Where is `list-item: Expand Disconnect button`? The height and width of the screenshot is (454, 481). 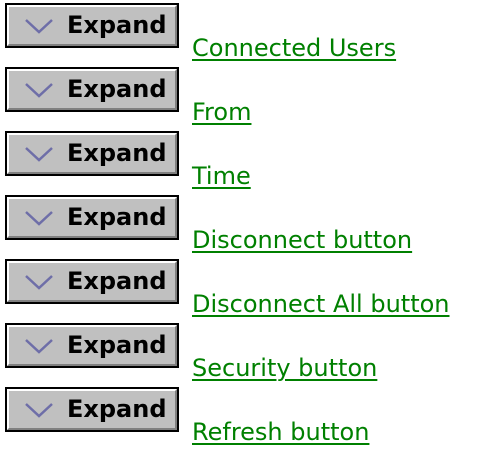
list-item: Expand Disconnect button is located at coordinates (240, 224).